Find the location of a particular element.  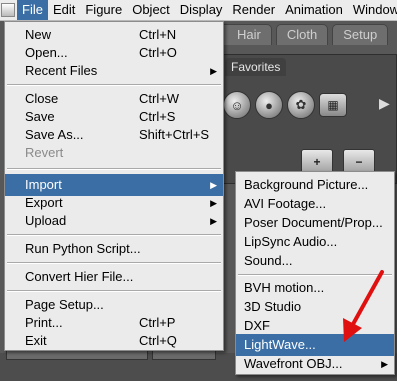

menu-item-label: Revert is located at coordinates (44, 152).